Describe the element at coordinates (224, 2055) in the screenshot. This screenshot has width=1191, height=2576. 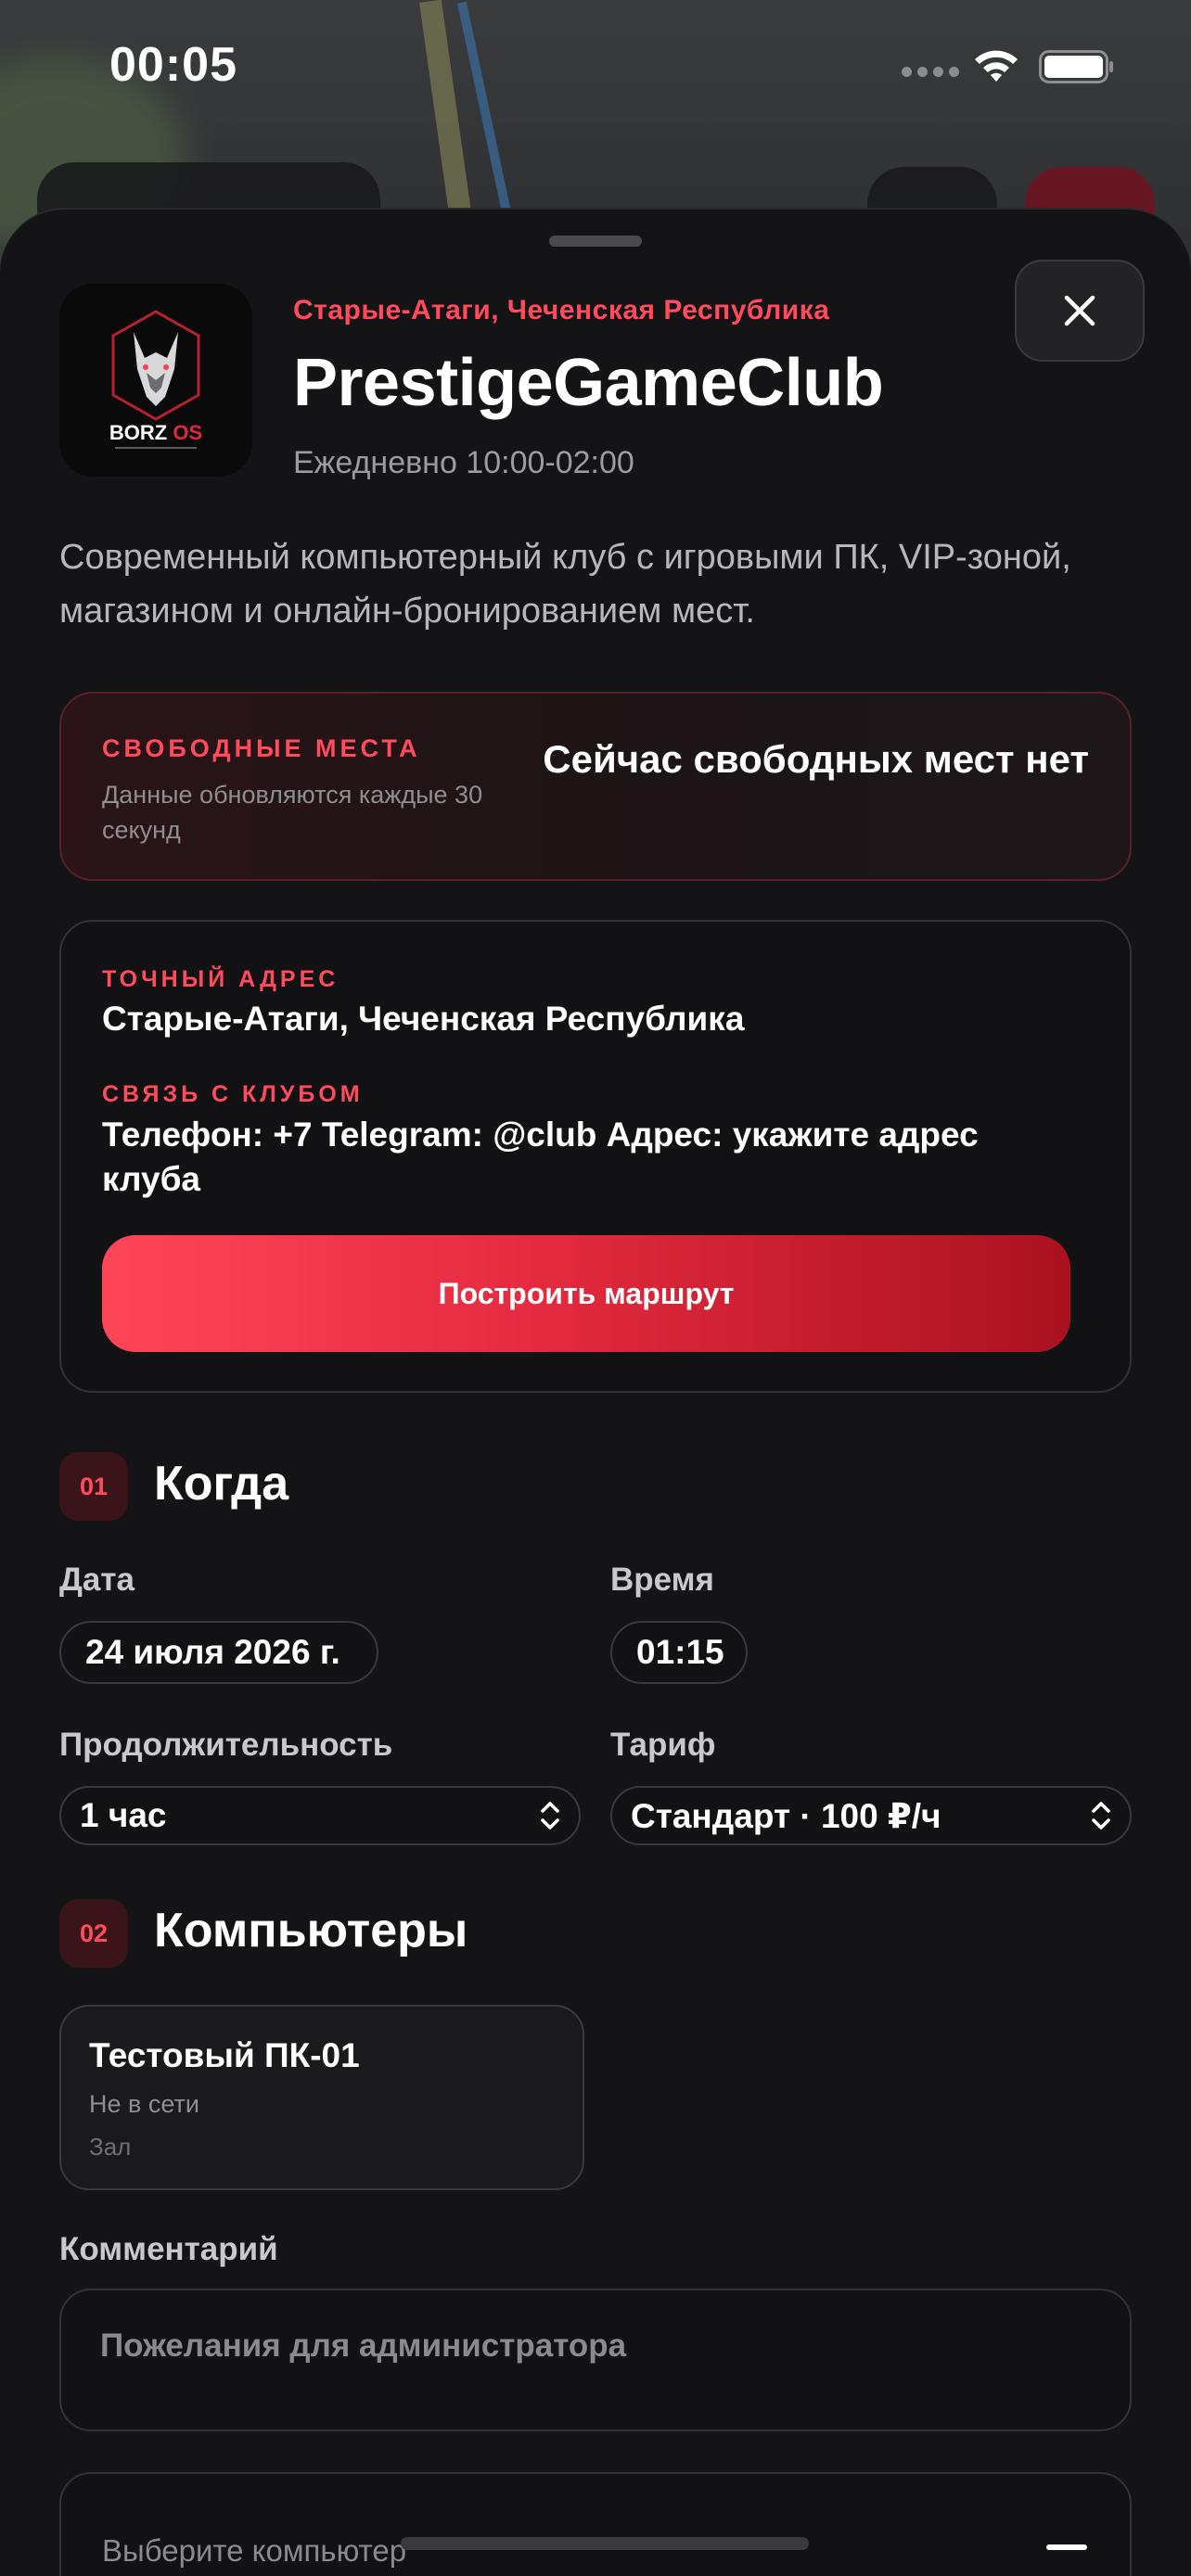
I see `computer-name: Тестовый ПК-01` at that location.